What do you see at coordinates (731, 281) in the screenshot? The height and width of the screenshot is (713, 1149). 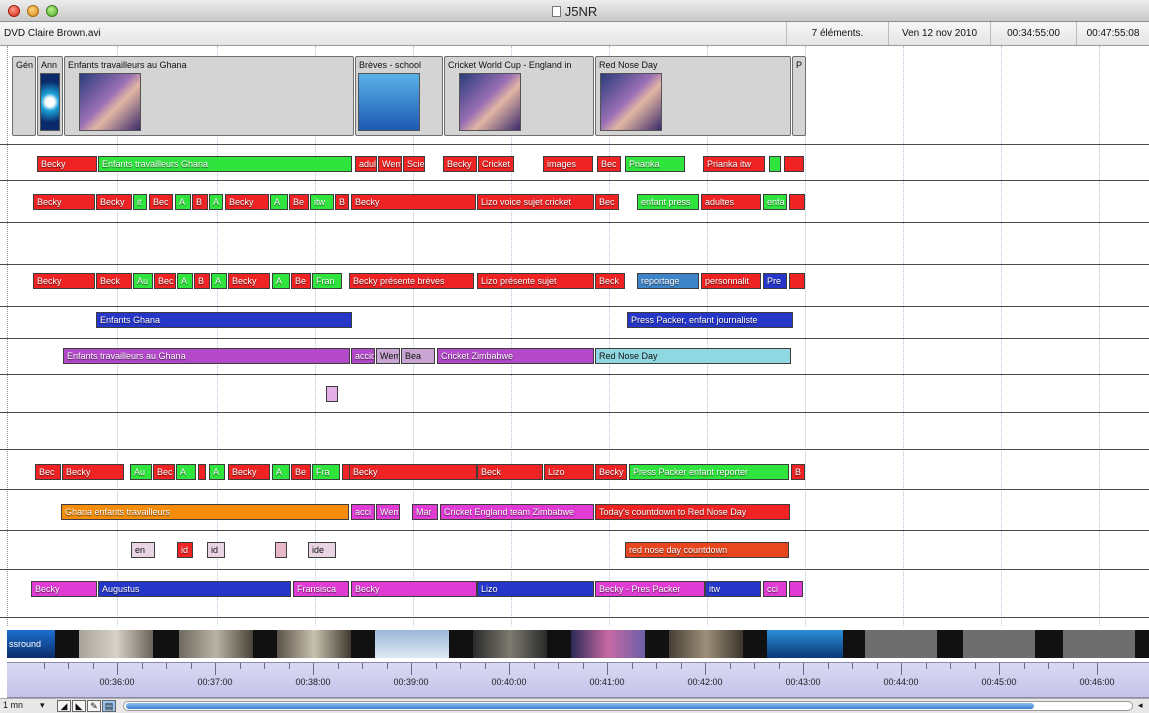 I see `timeline-segment: personnalit` at bounding box center [731, 281].